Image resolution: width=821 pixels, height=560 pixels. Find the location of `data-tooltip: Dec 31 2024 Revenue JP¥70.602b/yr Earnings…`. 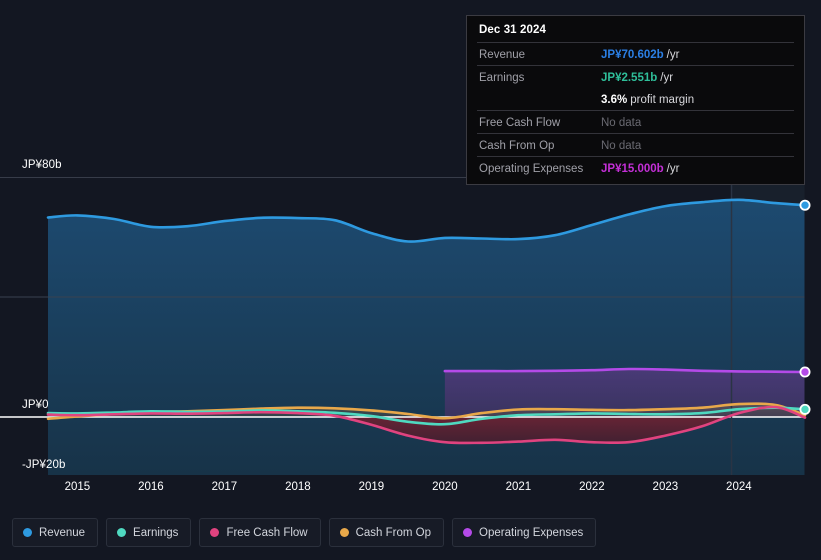

data-tooltip: Dec 31 2024 Revenue JP¥70.602b/yr Earnings… is located at coordinates (635, 100).